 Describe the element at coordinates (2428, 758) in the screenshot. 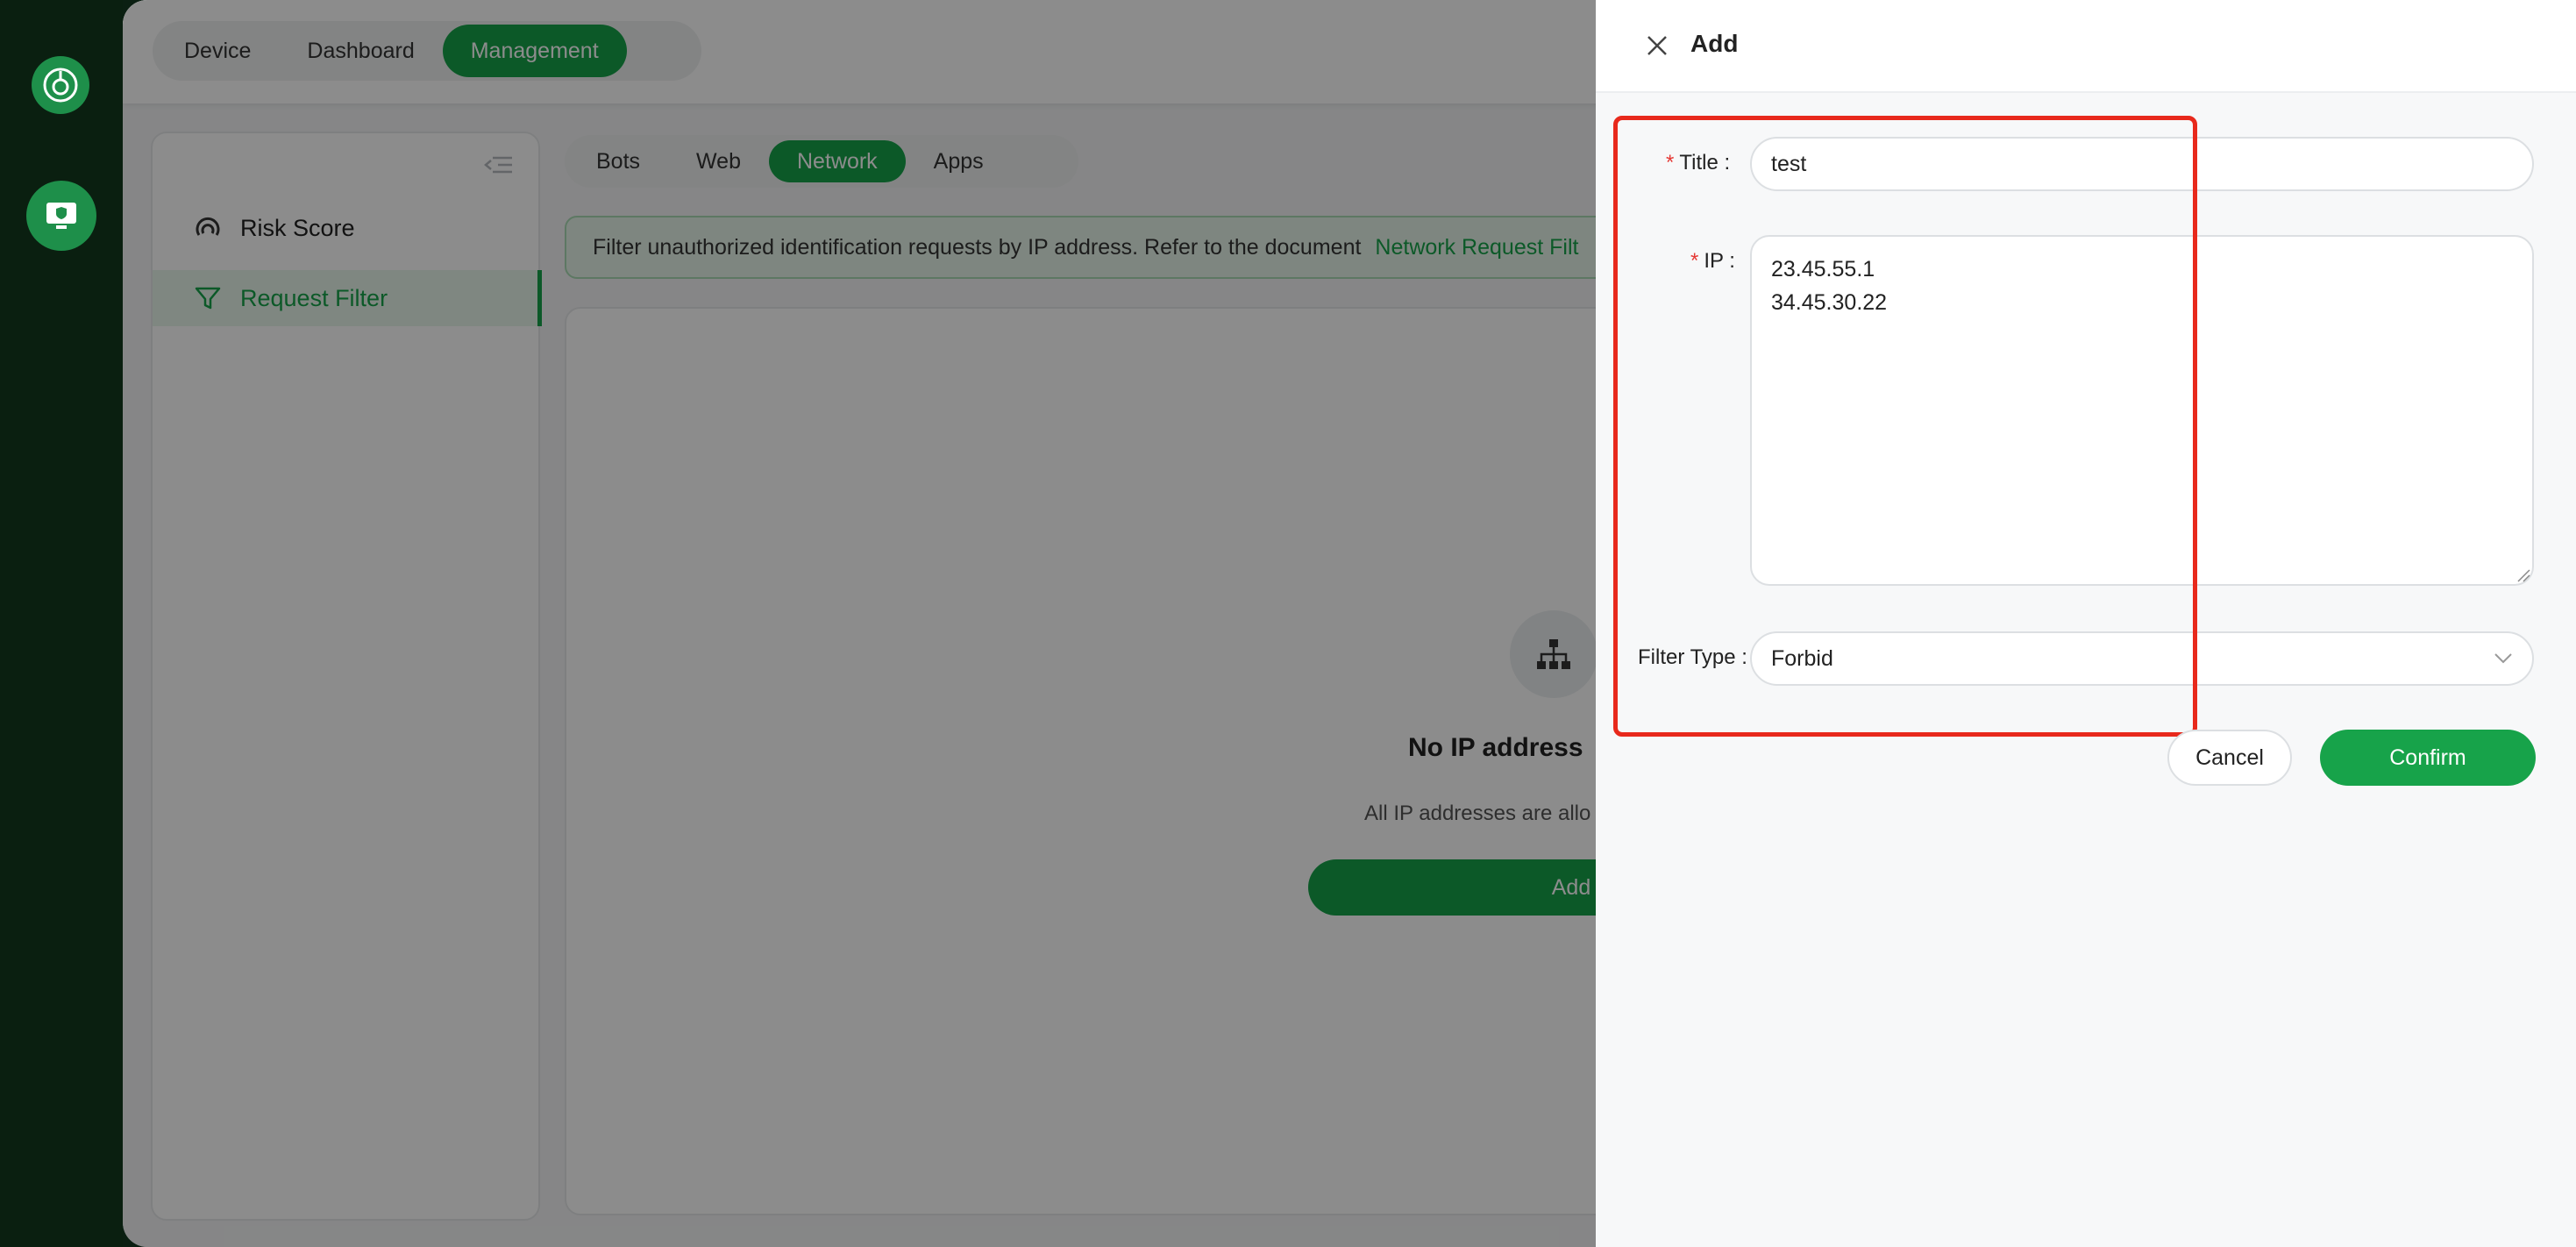

I see `confirm-button: Confirm` at that location.